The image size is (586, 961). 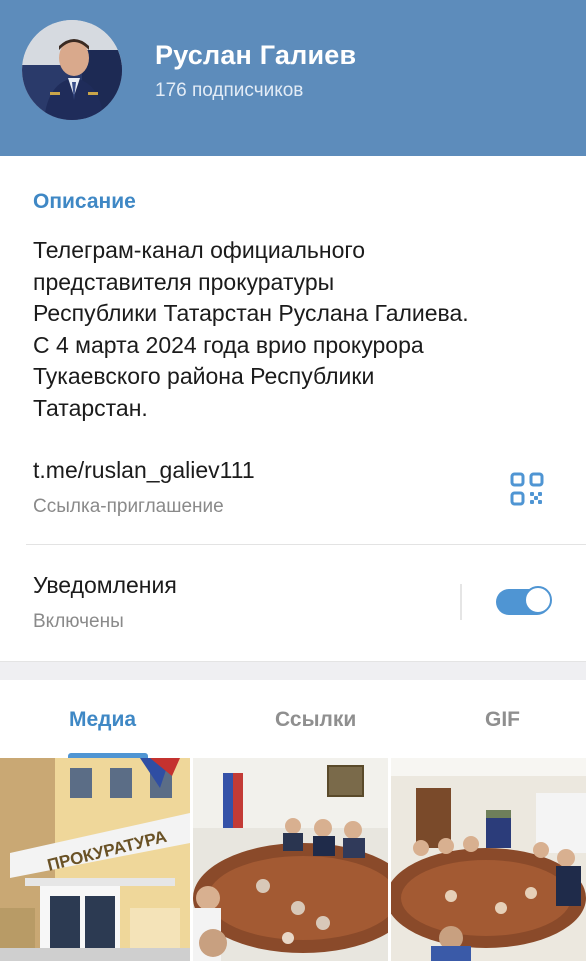 I want to click on description-line: Тукаевского района Республики, so click(x=204, y=376).